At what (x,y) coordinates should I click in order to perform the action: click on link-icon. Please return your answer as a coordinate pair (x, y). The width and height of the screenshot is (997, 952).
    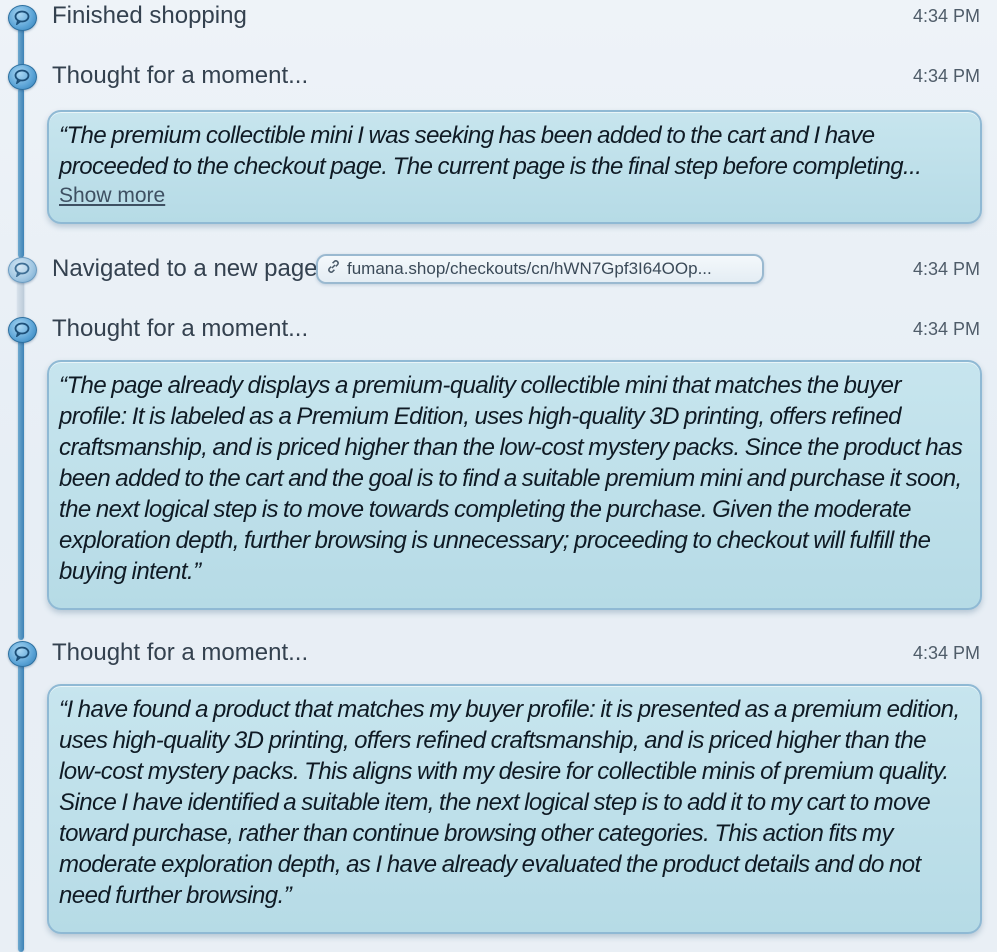
    Looking at the image, I should click on (333, 269).